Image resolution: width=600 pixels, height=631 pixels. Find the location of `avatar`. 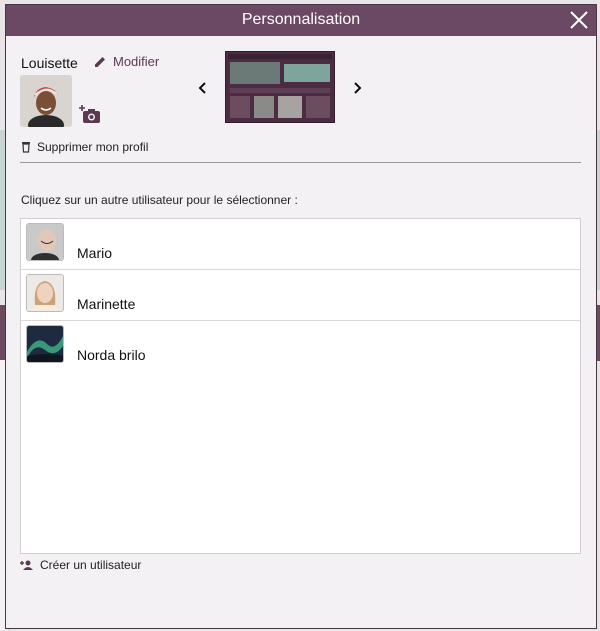

avatar is located at coordinates (46, 101).